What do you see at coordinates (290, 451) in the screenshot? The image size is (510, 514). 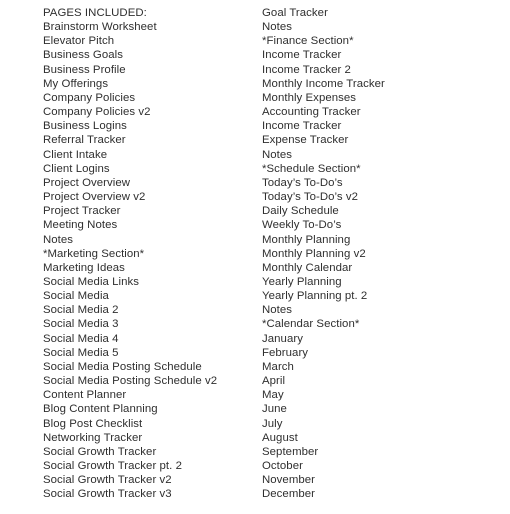 I see `list-item: September` at bounding box center [290, 451].